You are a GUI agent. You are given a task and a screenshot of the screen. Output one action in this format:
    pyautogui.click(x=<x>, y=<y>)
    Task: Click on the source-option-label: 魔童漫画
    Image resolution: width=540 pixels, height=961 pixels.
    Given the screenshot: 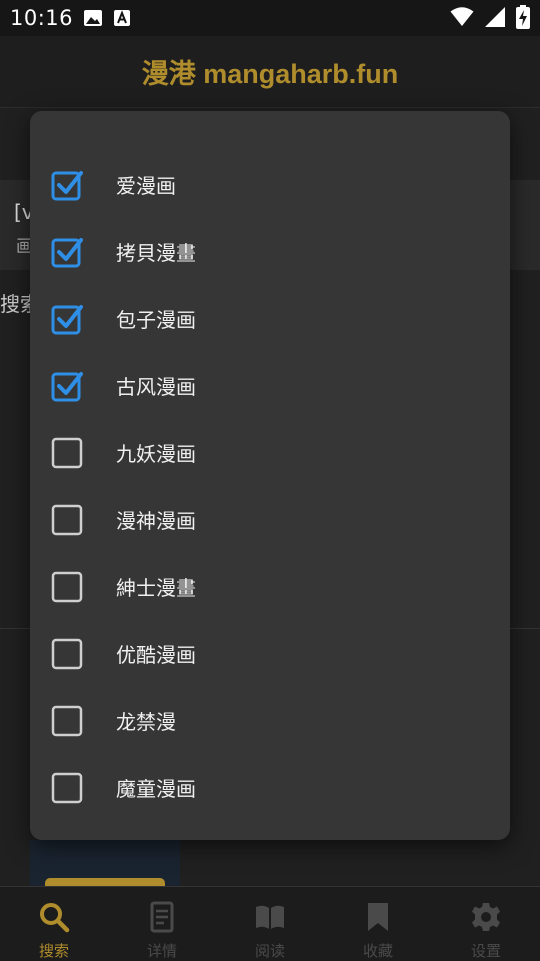 What is the action you would take?
    pyautogui.click(x=156, y=789)
    